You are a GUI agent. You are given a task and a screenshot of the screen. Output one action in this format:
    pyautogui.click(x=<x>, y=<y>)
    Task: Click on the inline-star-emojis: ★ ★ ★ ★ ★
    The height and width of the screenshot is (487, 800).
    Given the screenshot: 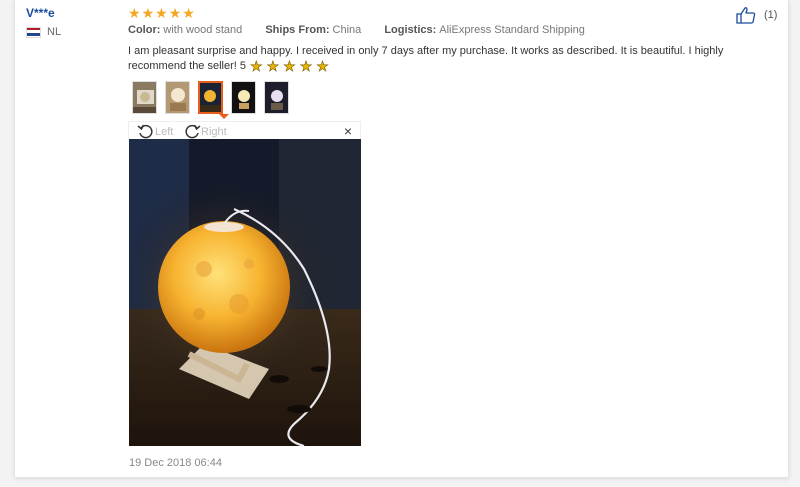 What is the action you would take?
    pyautogui.click(x=289, y=66)
    